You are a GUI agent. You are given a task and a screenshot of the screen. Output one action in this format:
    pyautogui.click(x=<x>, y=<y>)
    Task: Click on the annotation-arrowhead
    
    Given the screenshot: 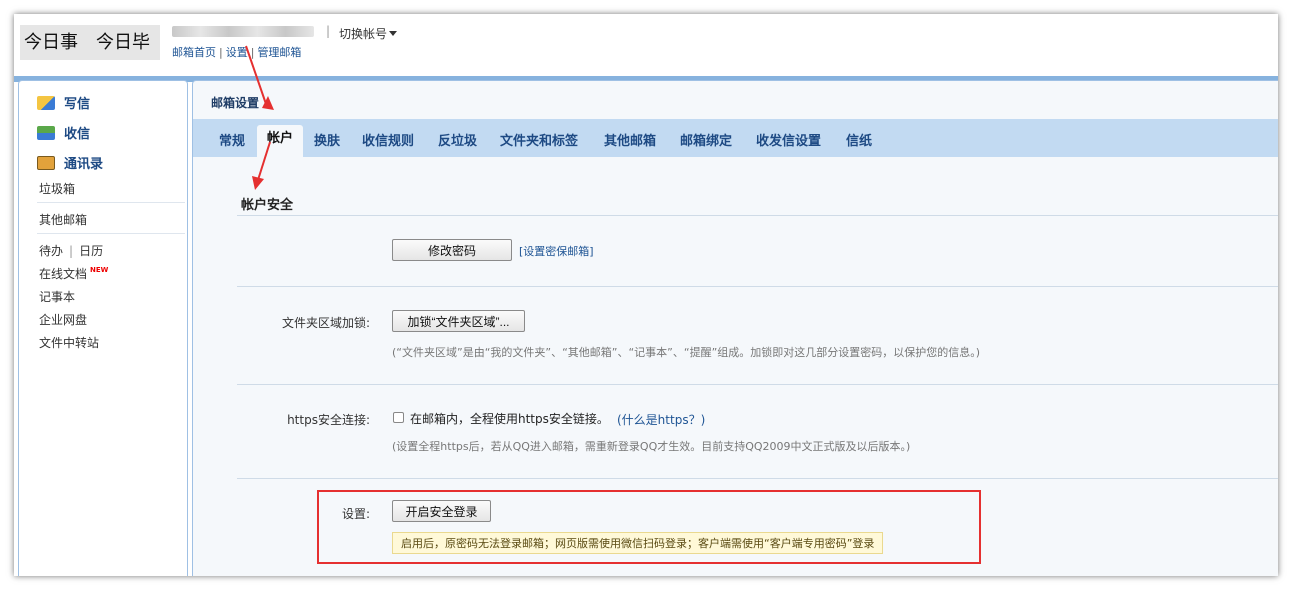 What is the action you would take?
    pyautogui.click(x=258, y=183)
    